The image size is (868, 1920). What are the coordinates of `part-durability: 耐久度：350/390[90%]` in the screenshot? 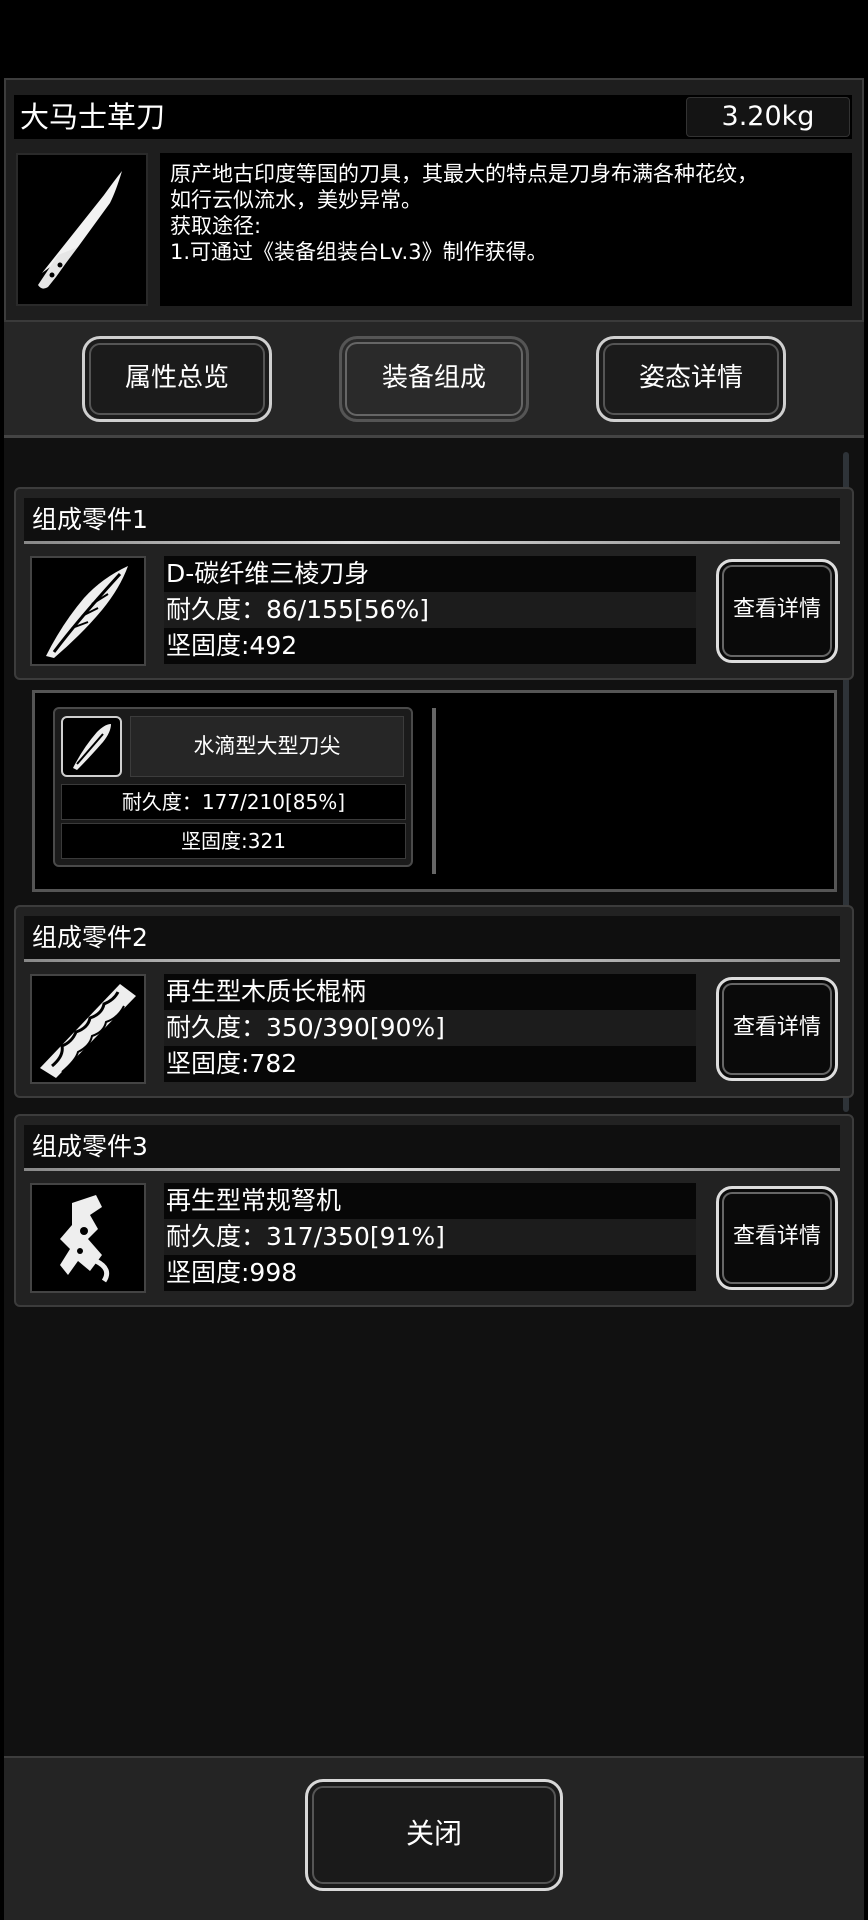 It's located at (430, 1028).